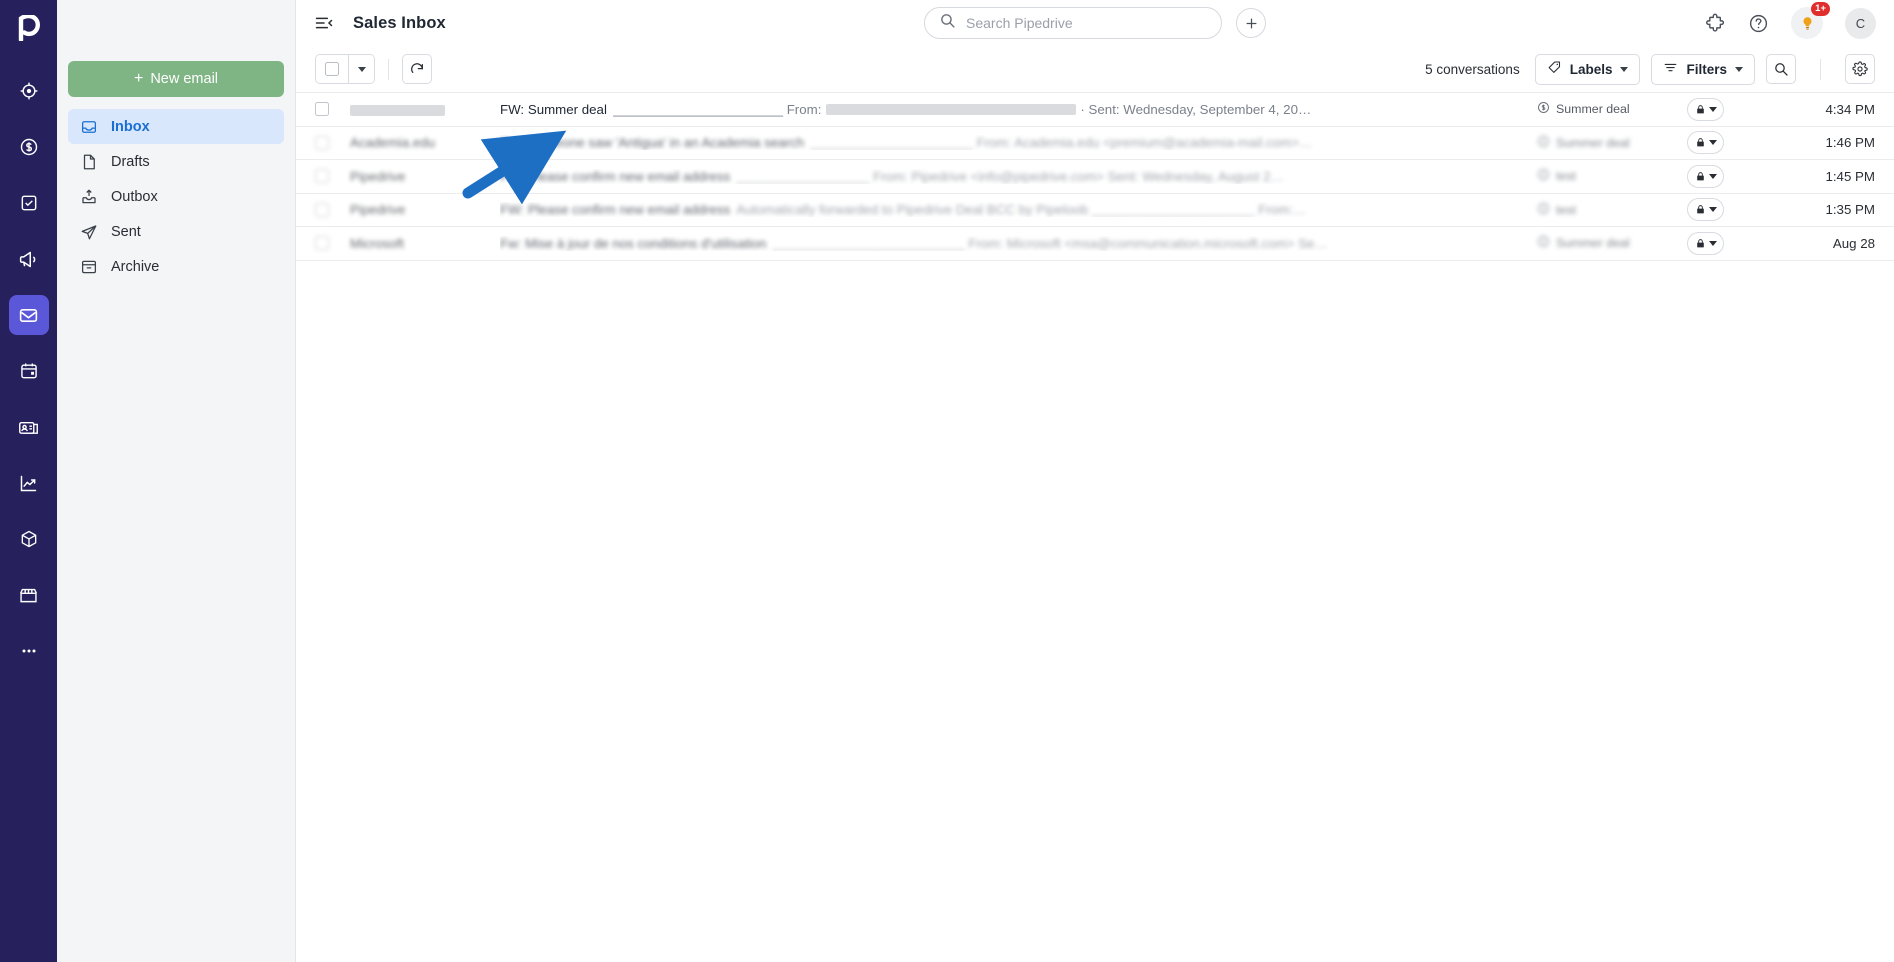  I want to click on row-time: 1:35 PM, so click(1850, 210).